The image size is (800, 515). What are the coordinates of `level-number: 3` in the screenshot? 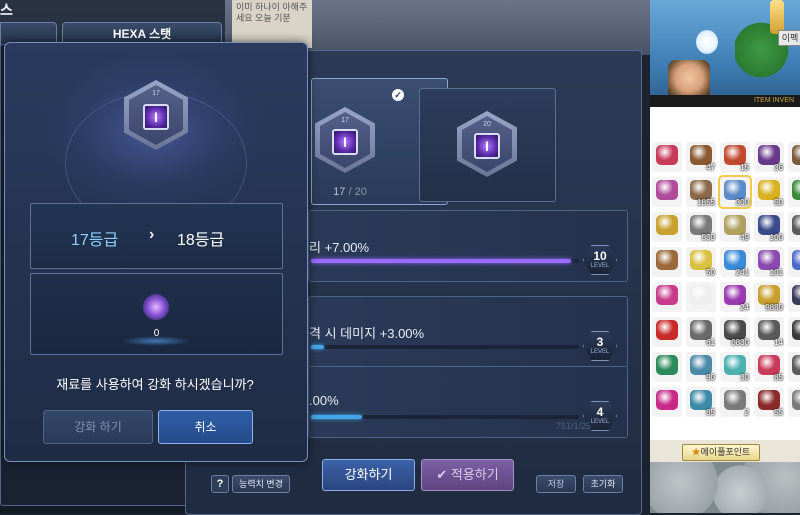 It's located at (600, 342).